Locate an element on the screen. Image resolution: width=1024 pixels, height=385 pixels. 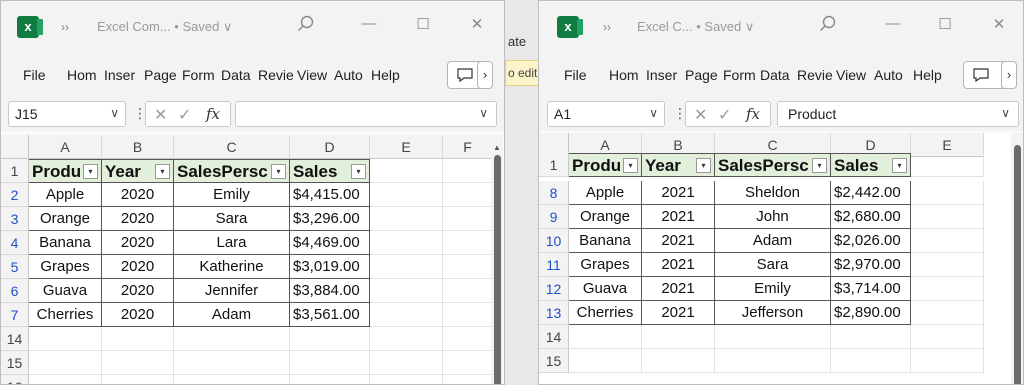
column-header-d: D is located at coordinates (330, 147).